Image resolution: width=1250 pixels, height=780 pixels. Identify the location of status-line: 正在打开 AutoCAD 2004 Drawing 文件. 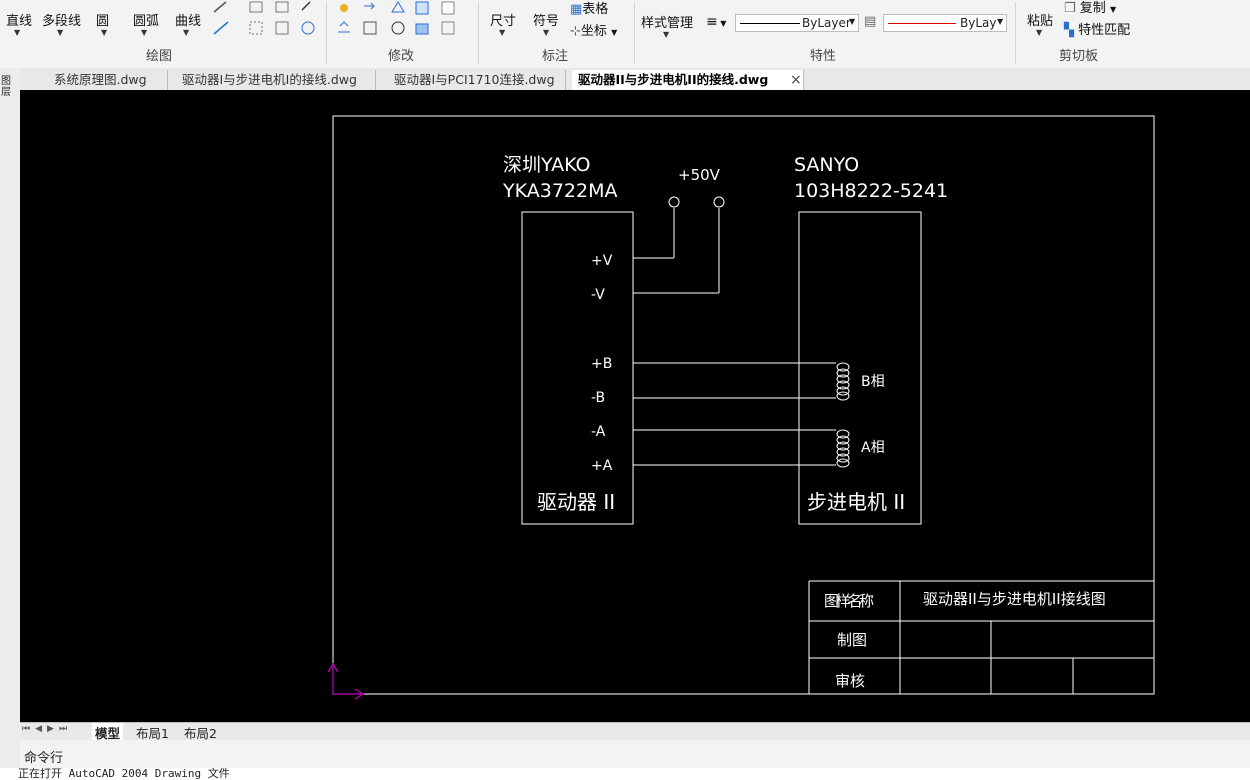
(625, 774).